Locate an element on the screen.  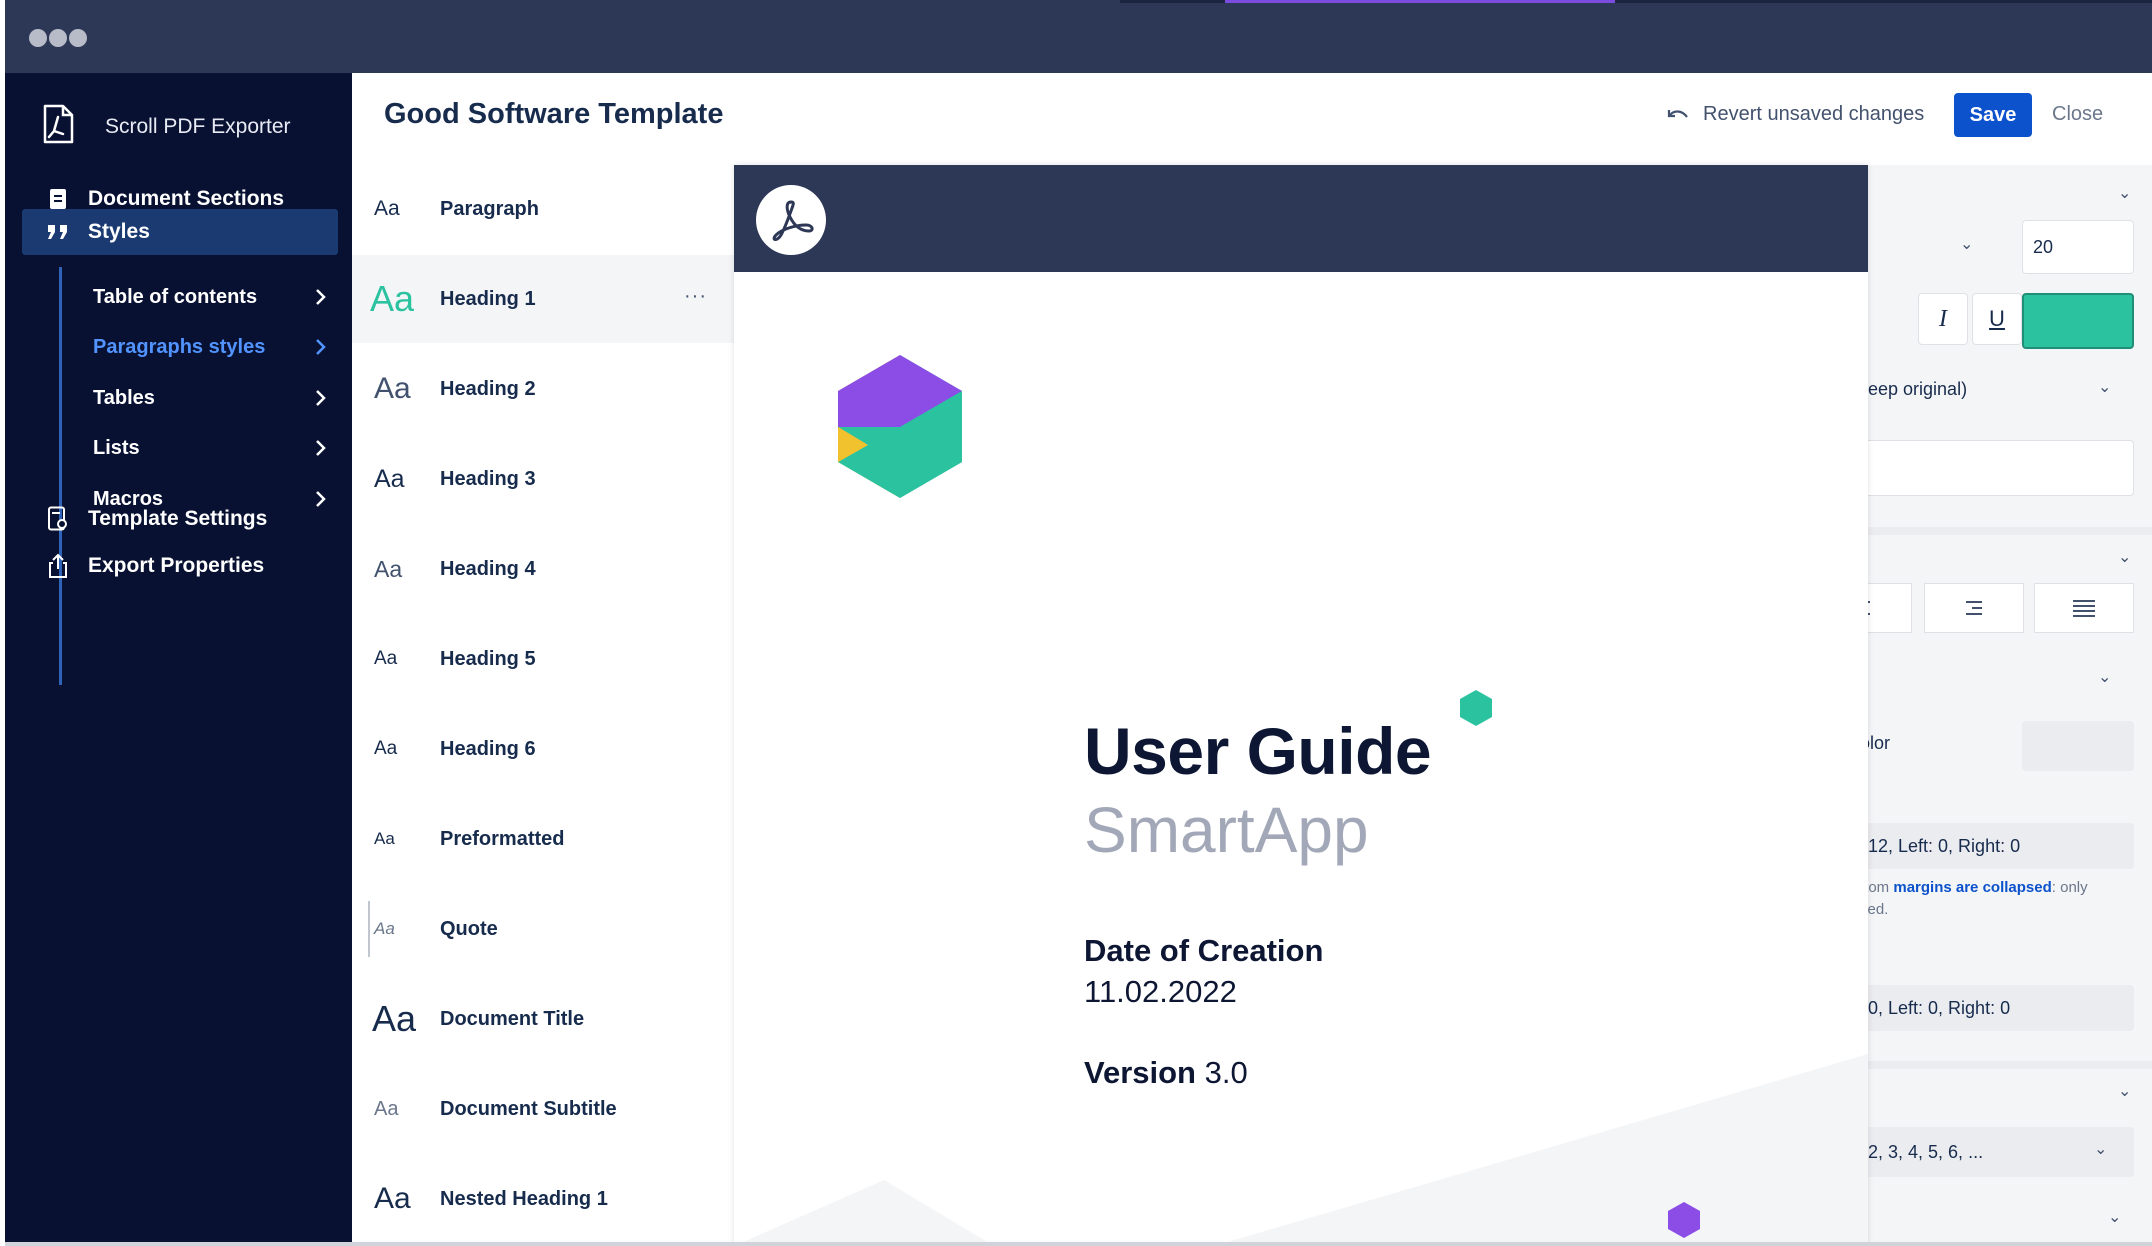
padding-value: 0, Left: 0, Right: 0 is located at coordinates (1939, 1007).